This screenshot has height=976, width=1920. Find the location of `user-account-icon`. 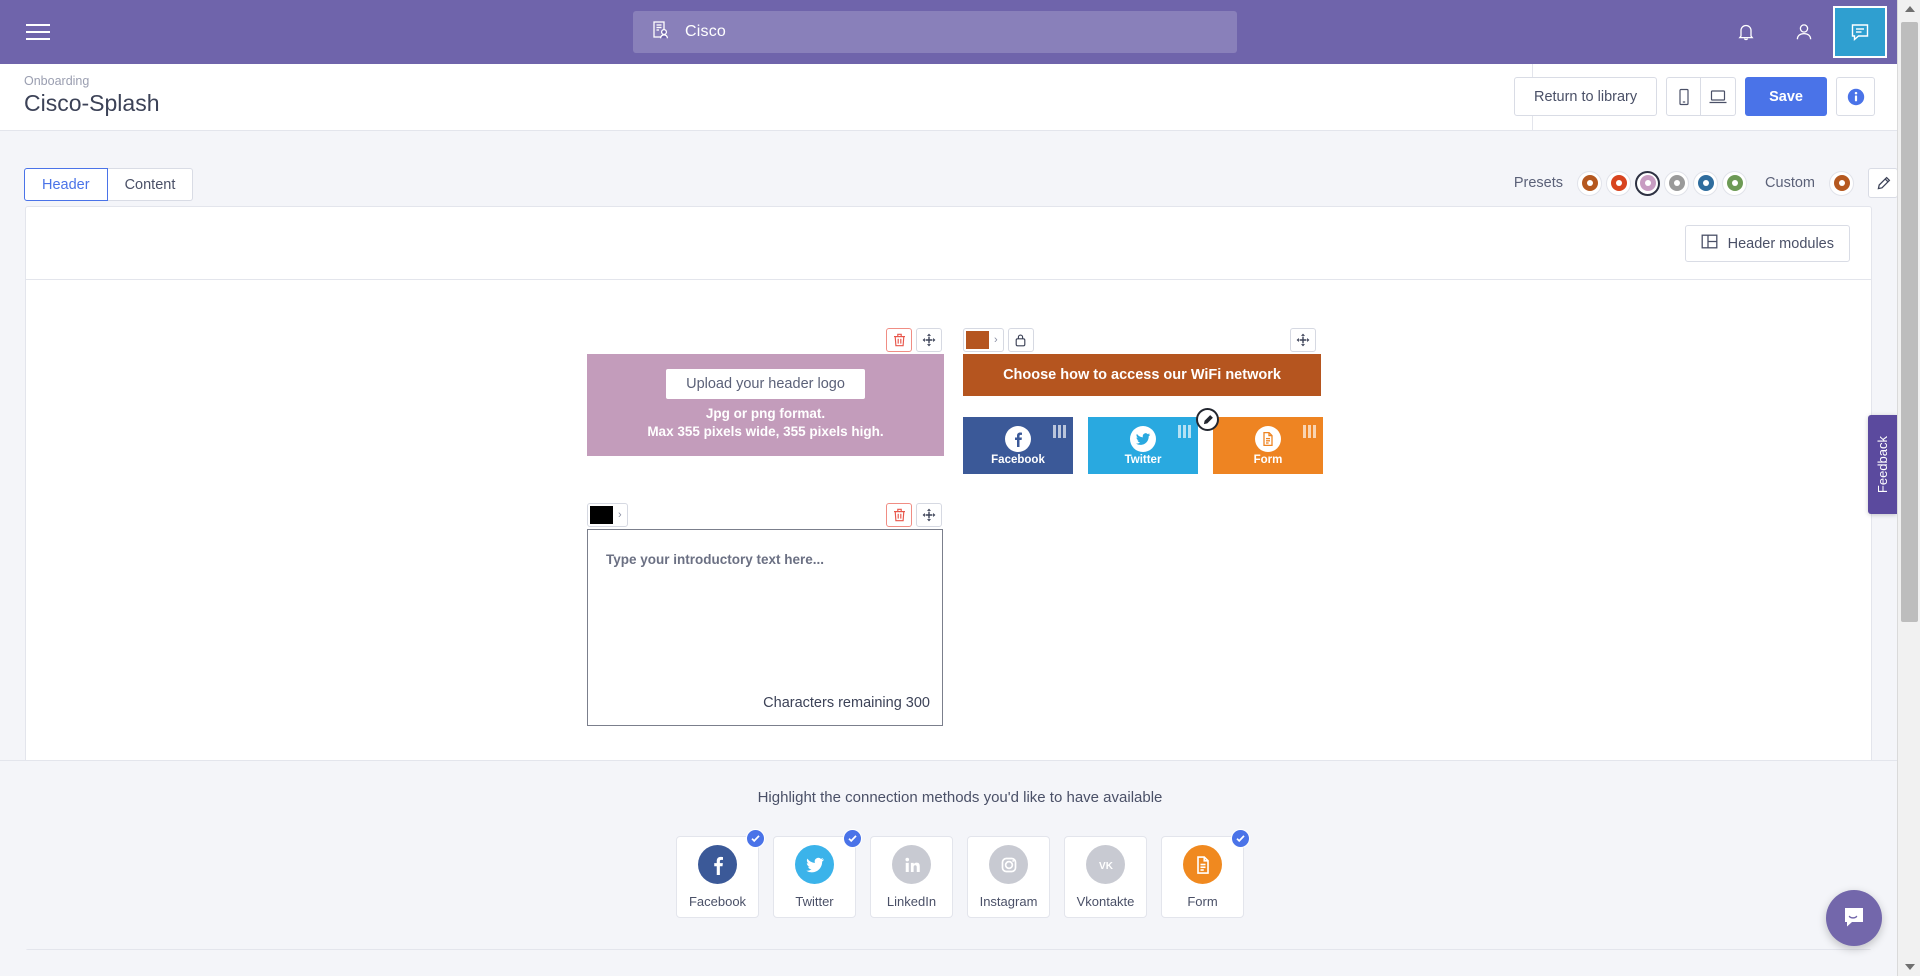

user-account-icon is located at coordinates (1804, 32).